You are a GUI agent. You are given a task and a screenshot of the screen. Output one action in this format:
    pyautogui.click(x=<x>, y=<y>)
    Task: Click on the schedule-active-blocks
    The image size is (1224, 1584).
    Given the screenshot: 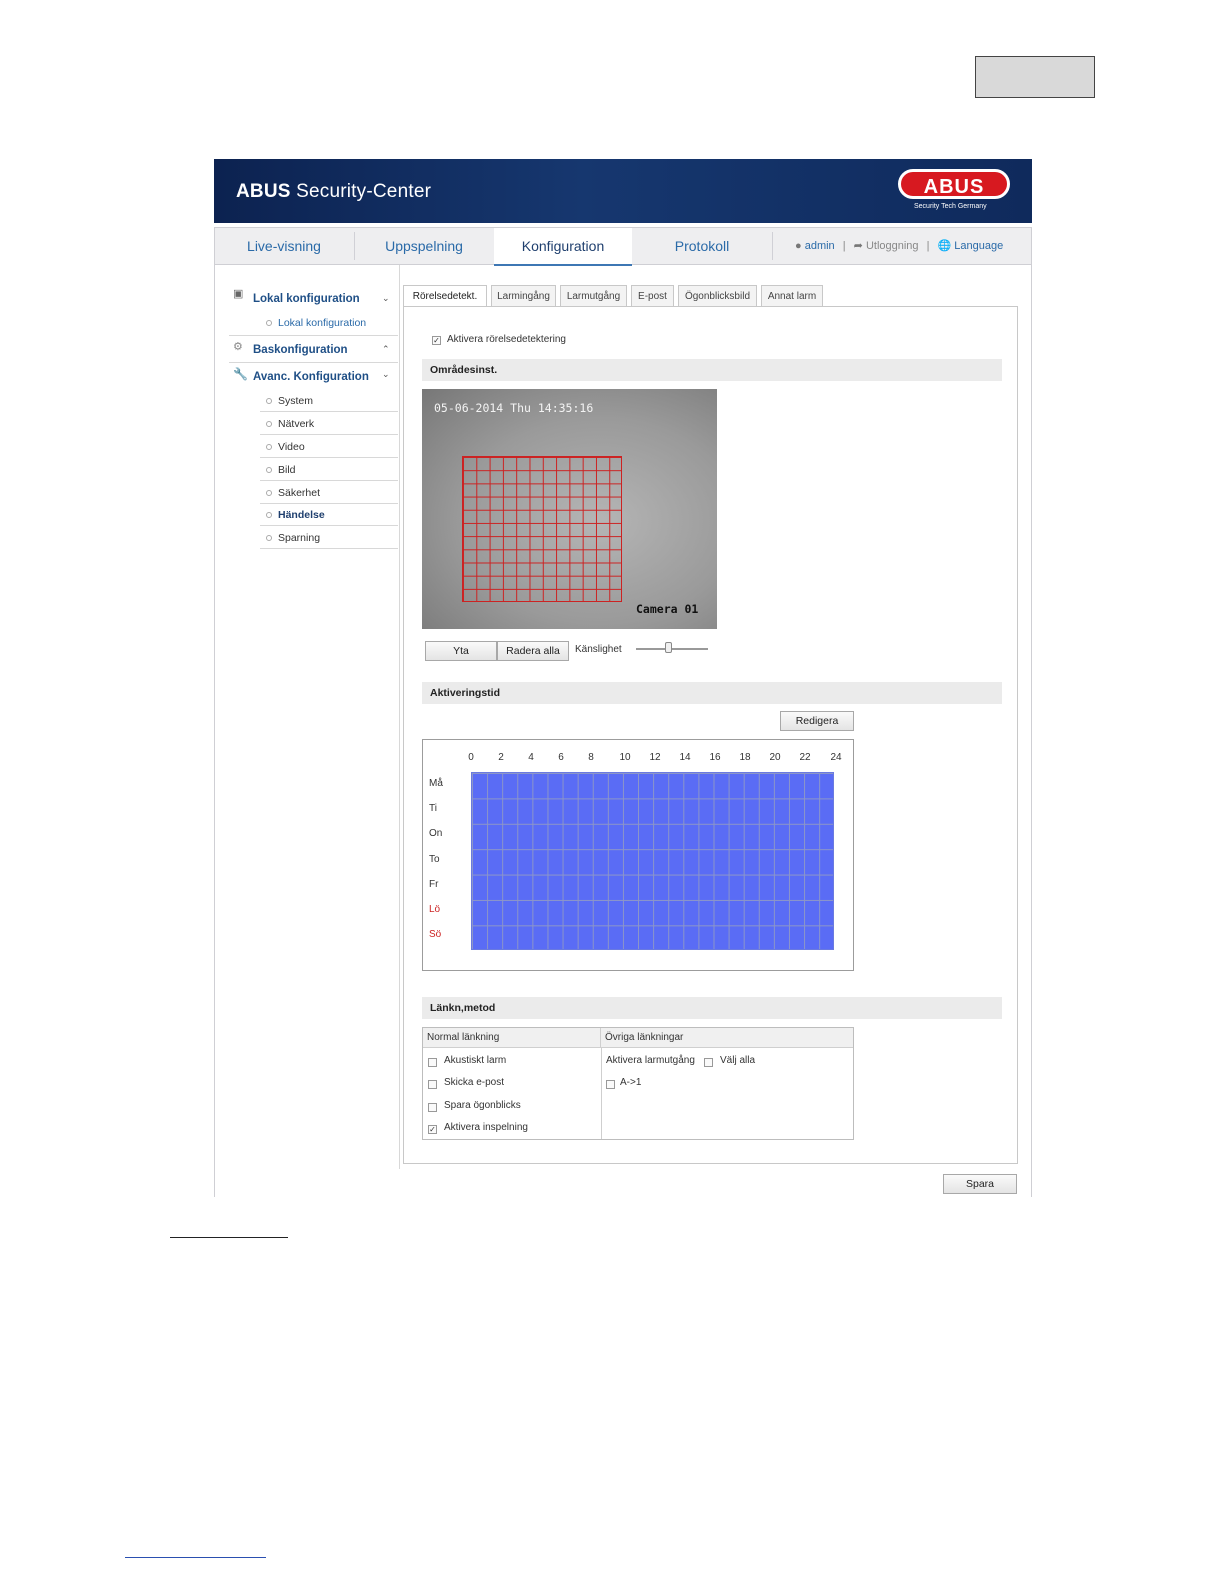 What is the action you would take?
    pyautogui.click(x=652, y=861)
    